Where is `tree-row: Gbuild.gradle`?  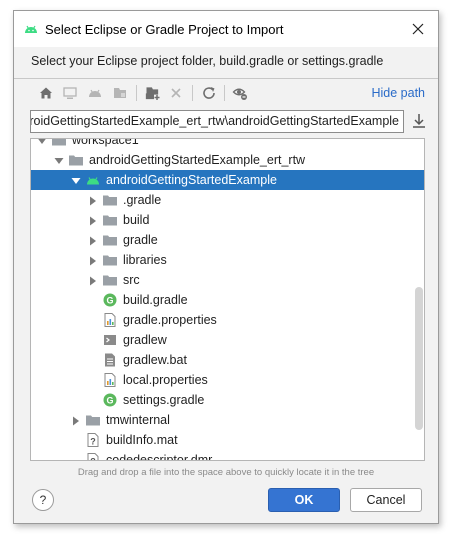 tree-row: Gbuild.gradle is located at coordinates (227, 300).